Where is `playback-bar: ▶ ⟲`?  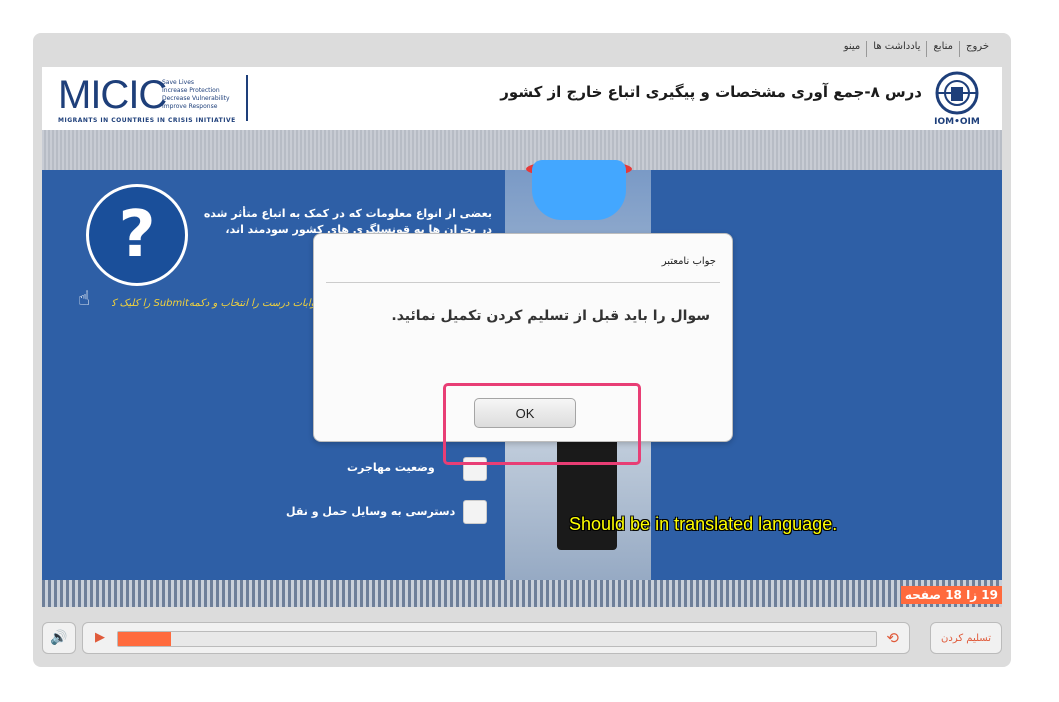
playback-bar: ▶ ⟲ is located at coordinates (496, 638).